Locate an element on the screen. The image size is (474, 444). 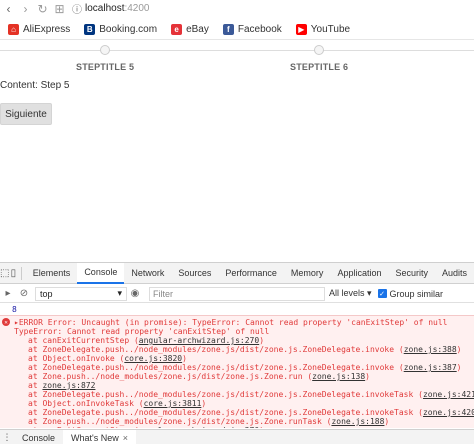
group-similar-checkbox: ✓ Group similar is located at coordinates (410, 293).